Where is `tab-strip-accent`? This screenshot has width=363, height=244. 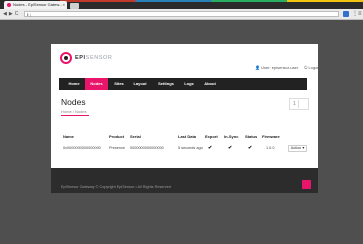
tab-strip-accent is located at coordinates (211, 1).